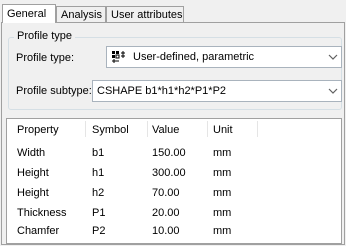 This screenshot has height=246, width=346. I want to click on cell-symbol: P1, so click(99, 213).